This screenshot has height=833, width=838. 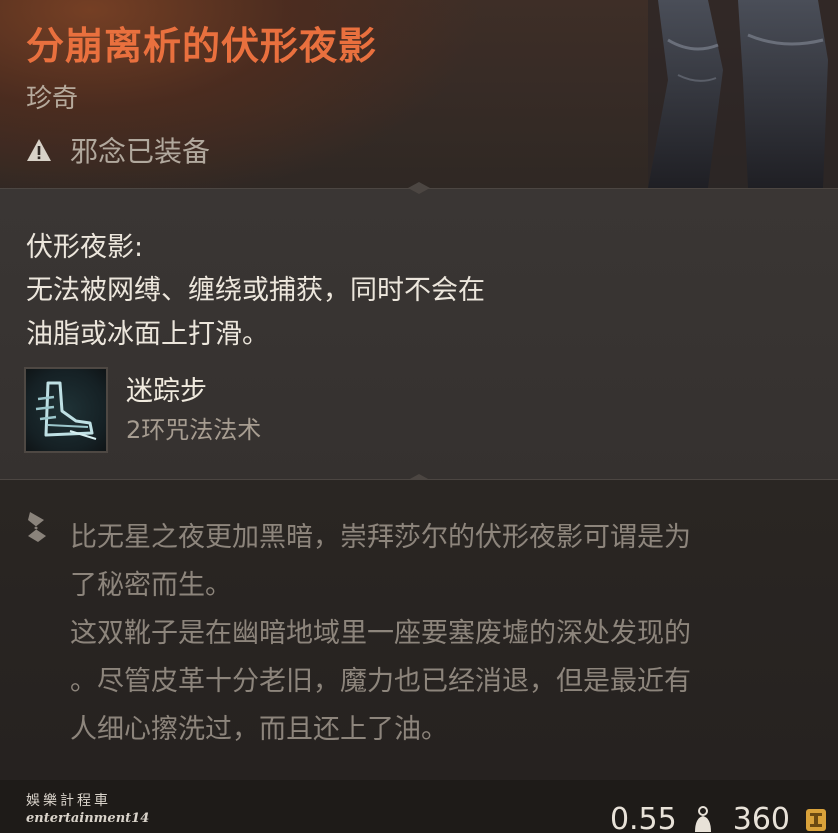 What do you see at coordinates (259, 729) in the screenshot?
I see `lore-line: 人细心擦洗过，而且还上了油。` at bounding box center [259, 729].